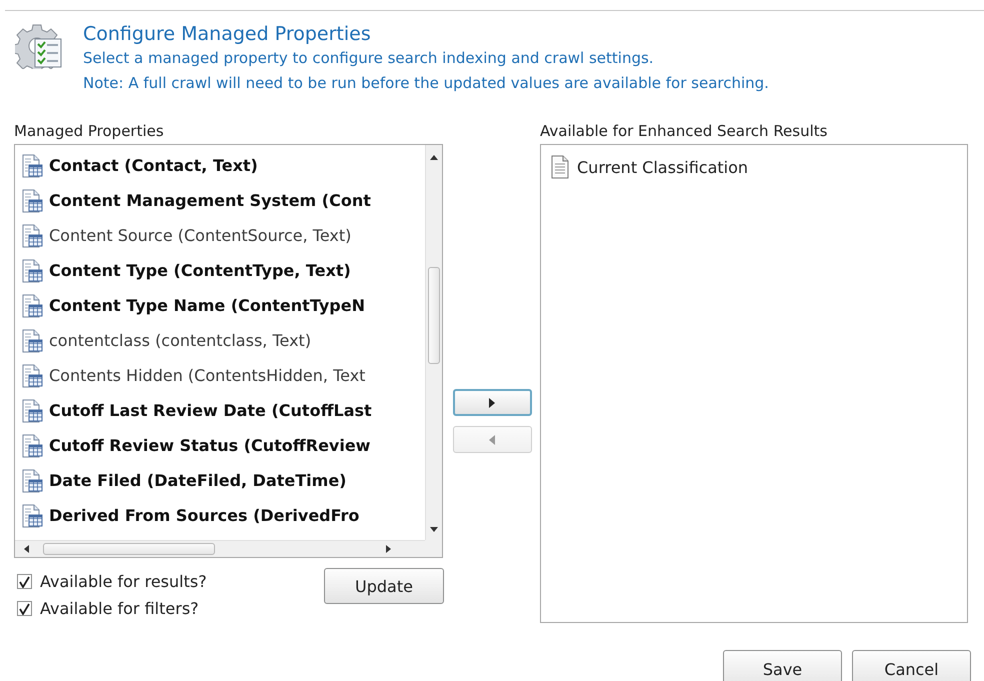 The height and width of the screenshot is (681, 984). What do you see at coordinates (223, 445) in the screenshot?
I see `property-item: Cutoff Review Status (CutoffReview` at bounding box center [223, 445].